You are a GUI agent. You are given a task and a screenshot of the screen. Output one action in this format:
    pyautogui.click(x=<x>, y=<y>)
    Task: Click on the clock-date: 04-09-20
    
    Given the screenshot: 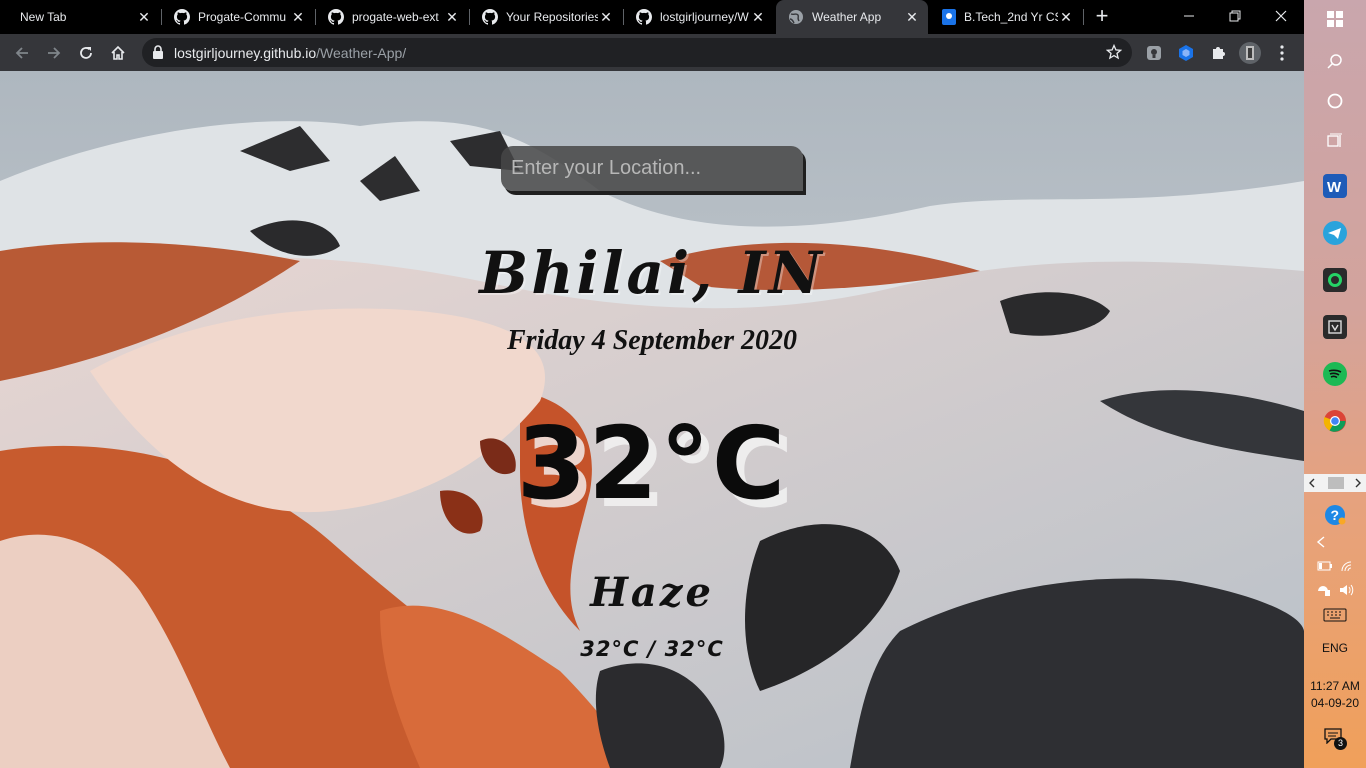 What is the action you would take?
    pyautogui.click(x=1335, y=703)
    